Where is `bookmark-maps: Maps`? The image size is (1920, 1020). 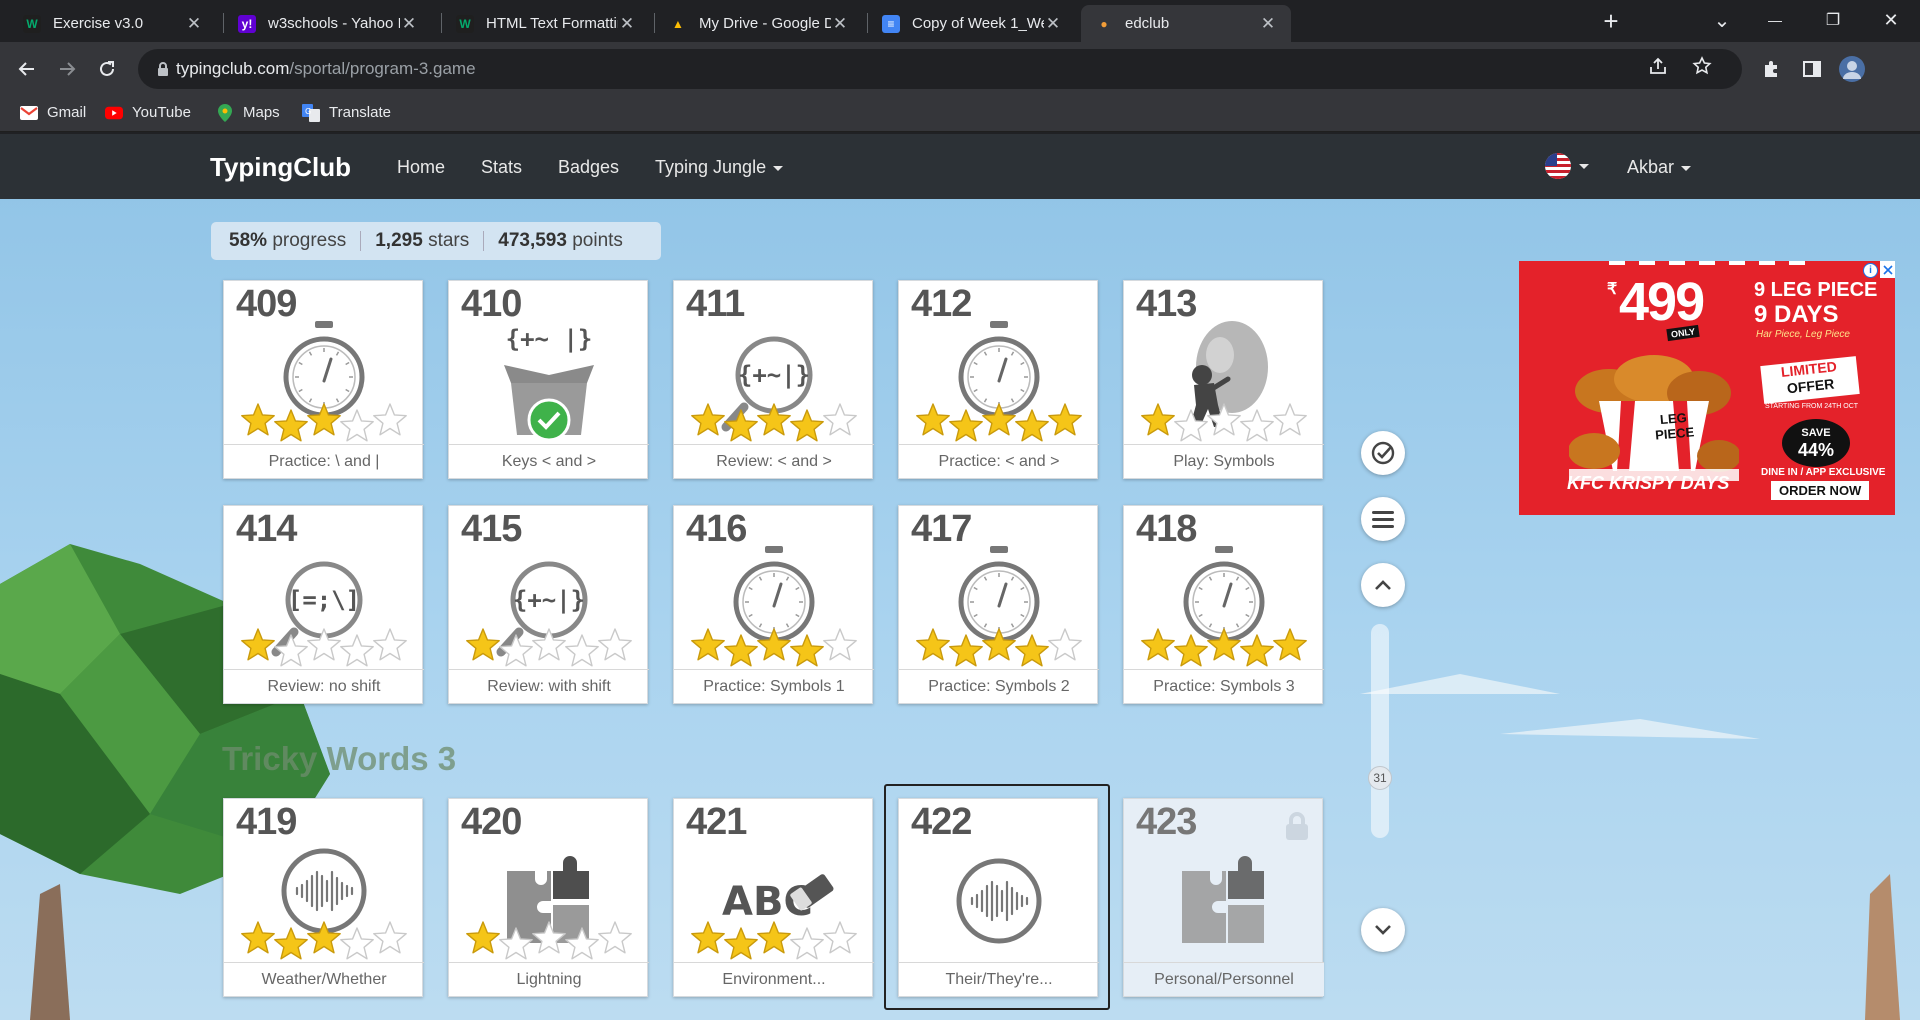
bookmark-maps: Maps is located at coordinates (248, 112).